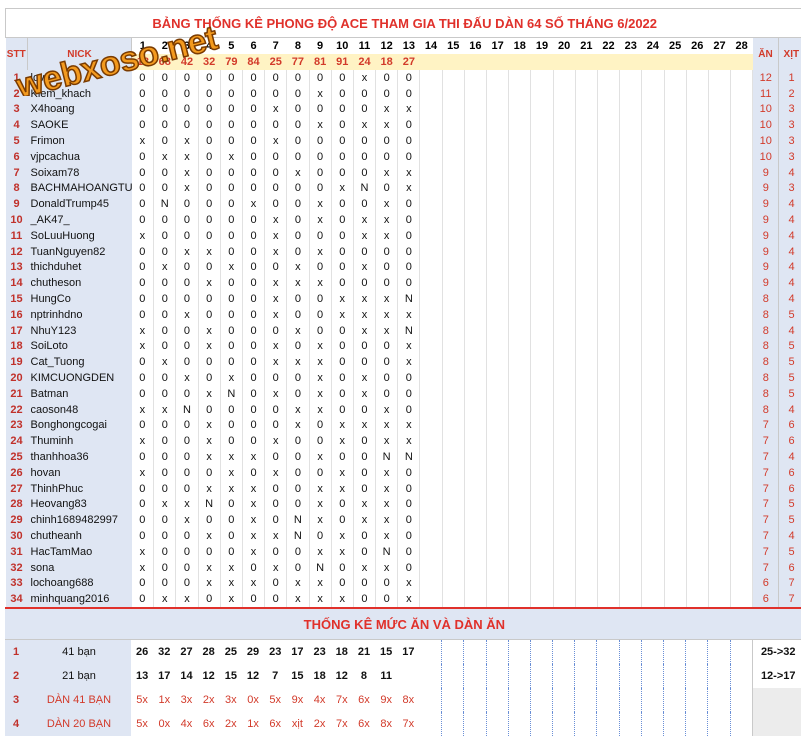 This screenshot has width=801, height=745. I want to click on row-nick: hovan, so click(79, 472).